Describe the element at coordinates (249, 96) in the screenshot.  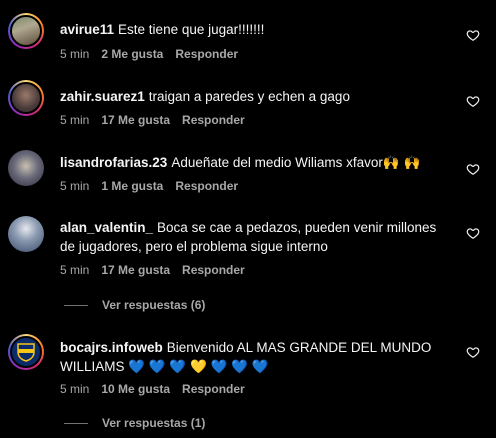
I see `comment-text: traigan a paredes y echen a gago` at that location.